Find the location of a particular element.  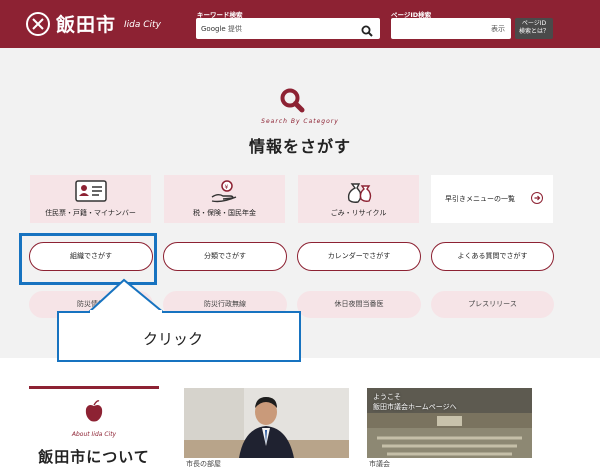

holiday-doctor-button: 休日夜間当番医 is located at coordinates (359, 304).